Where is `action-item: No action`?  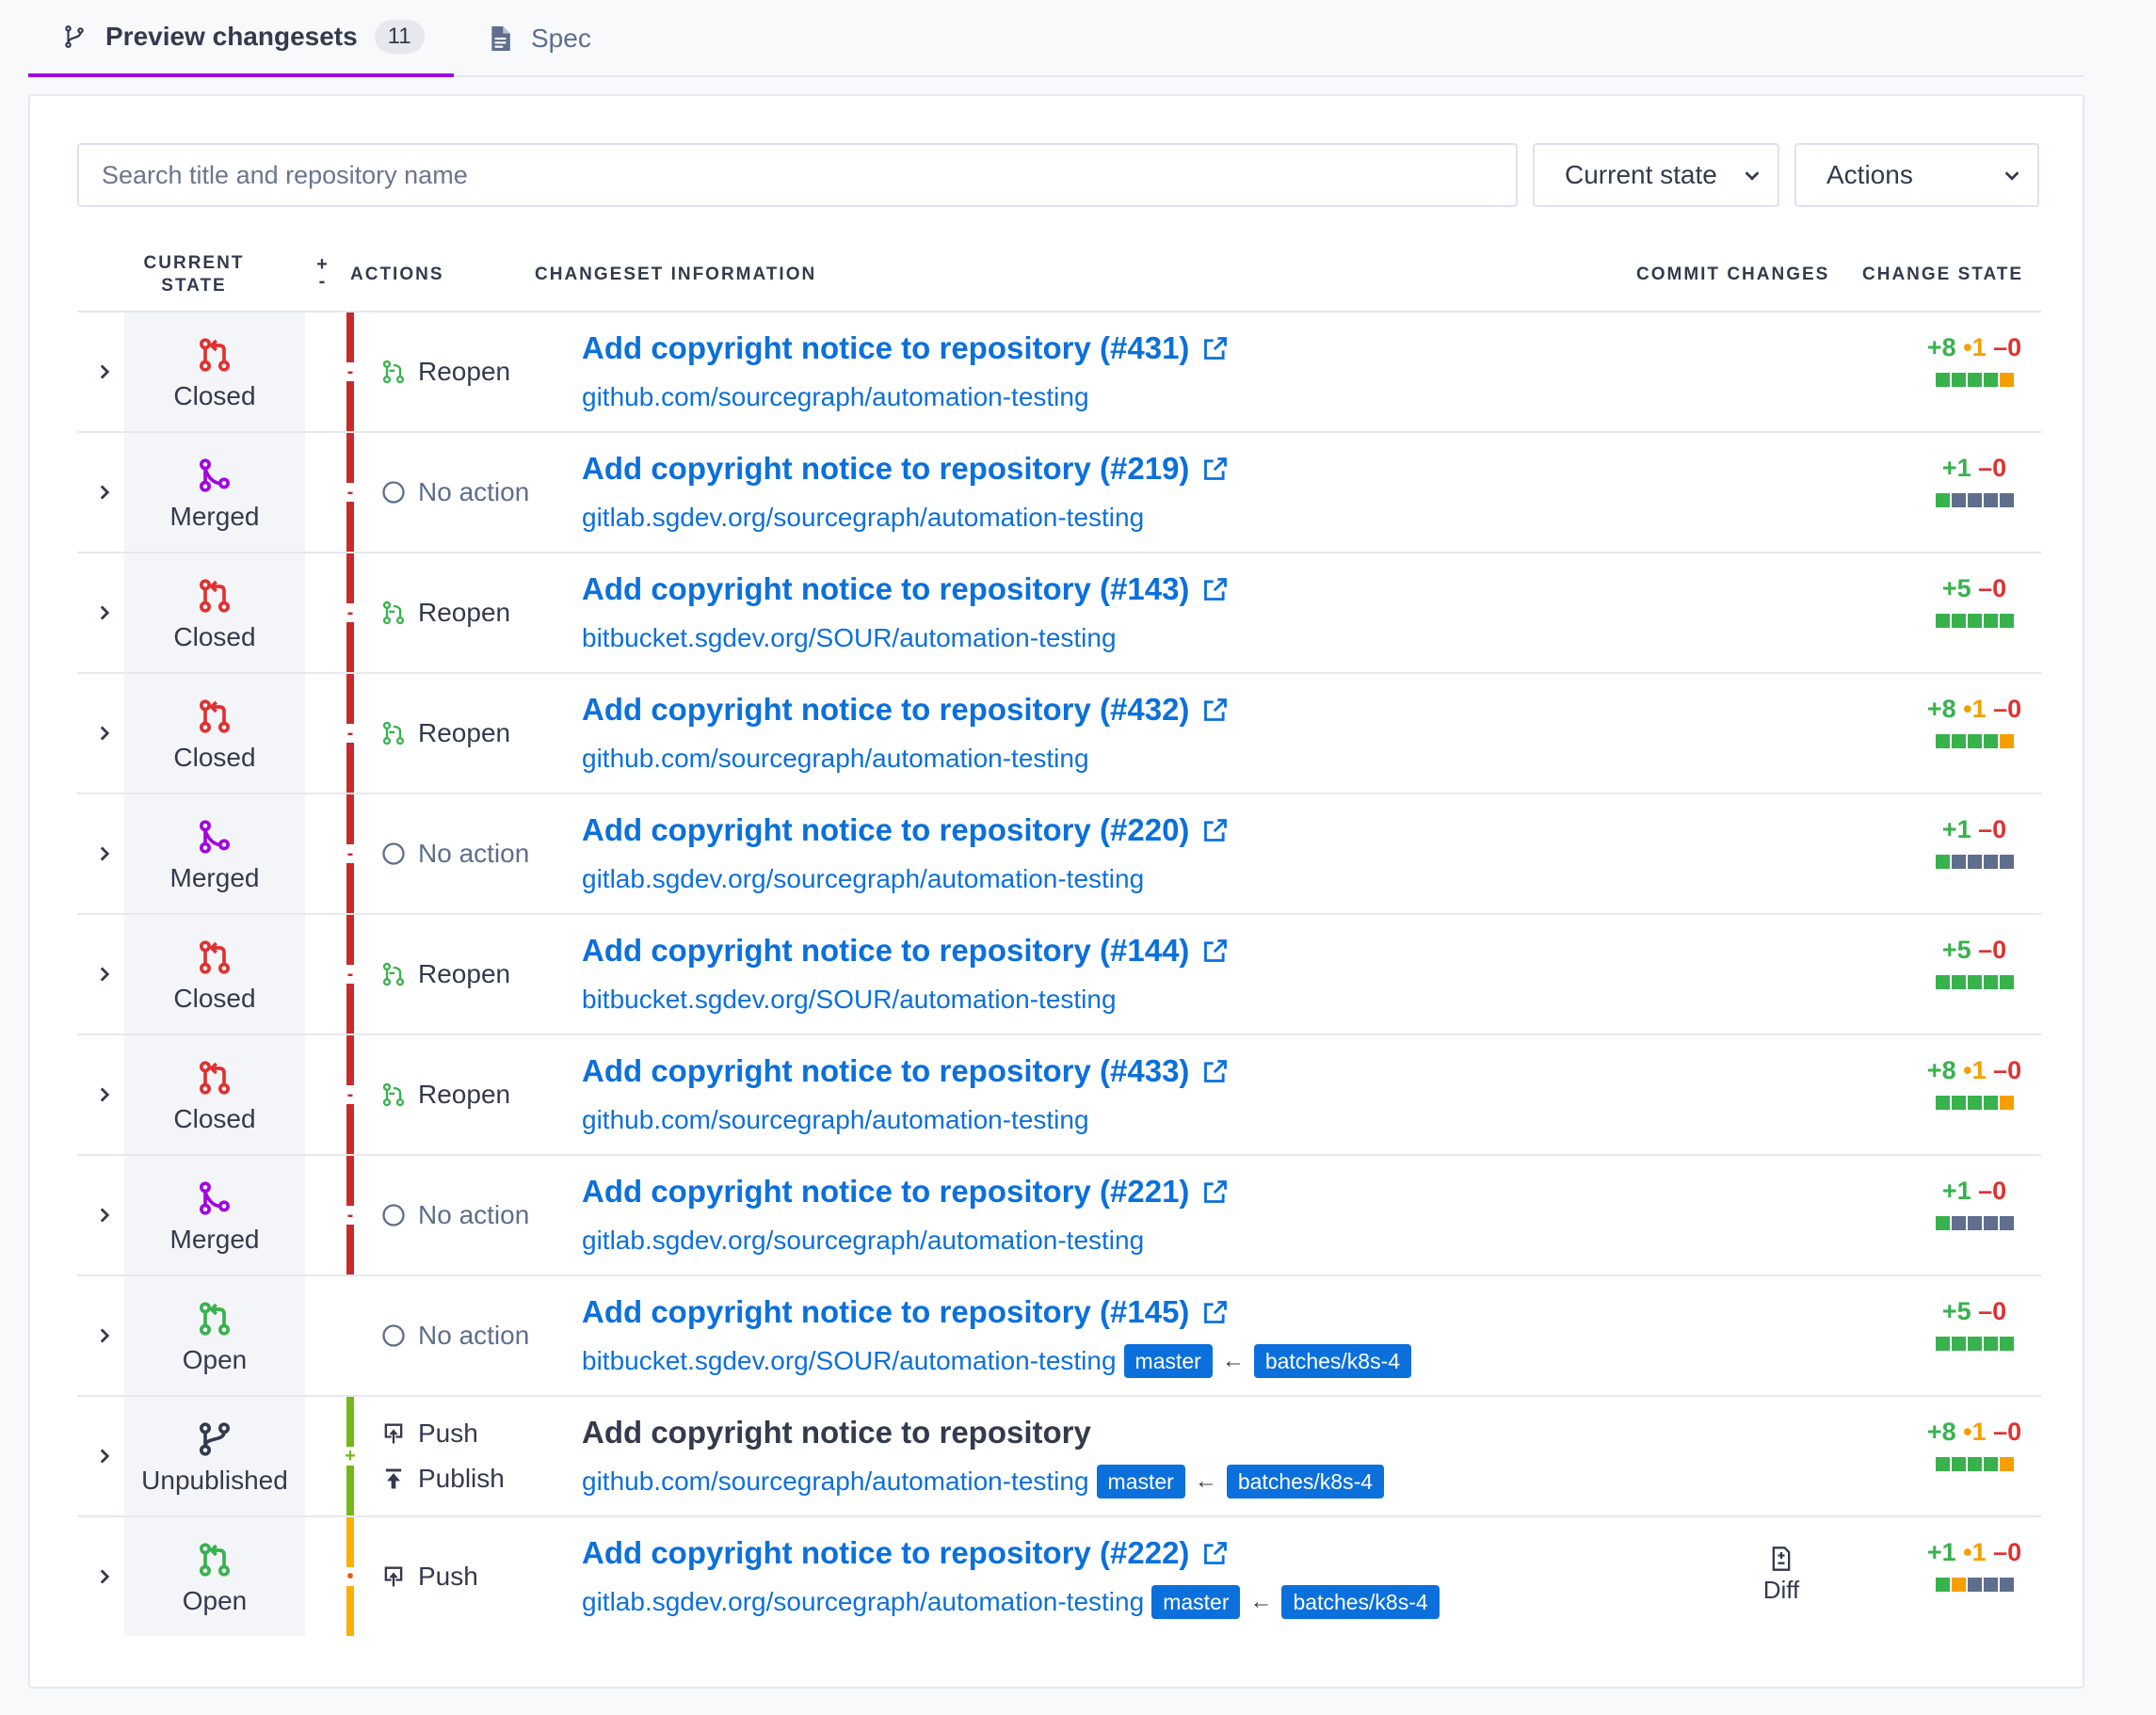
action-item: No action is located at coordinates (454, 1336).